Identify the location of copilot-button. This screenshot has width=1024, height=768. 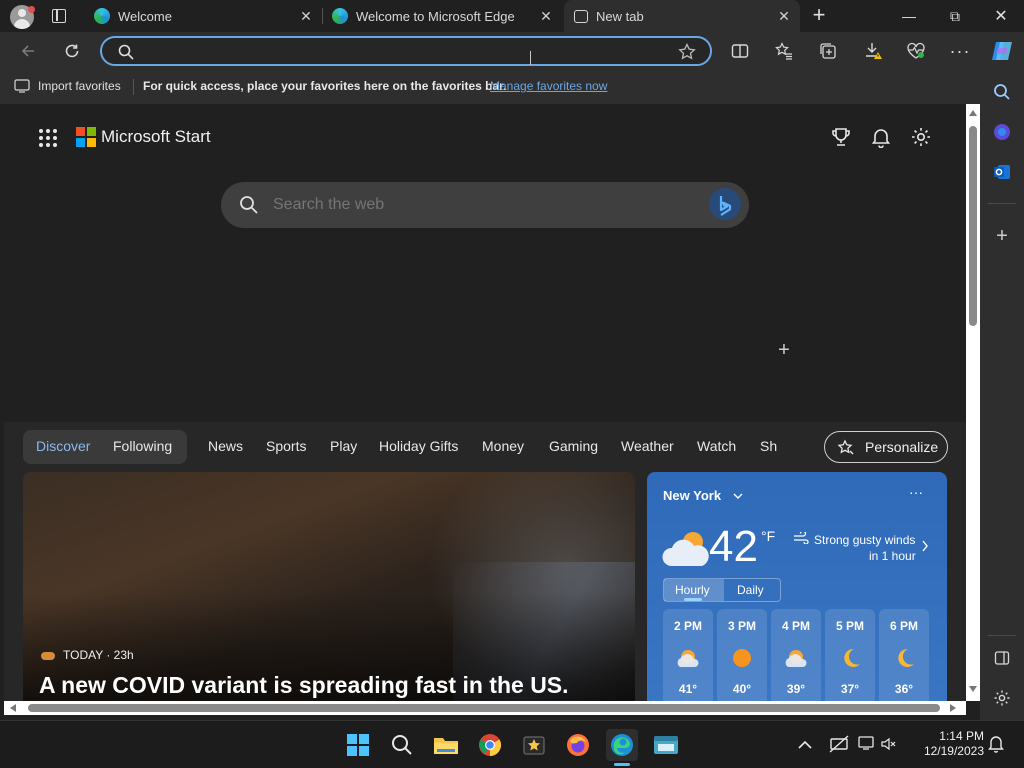
(1002, 51).